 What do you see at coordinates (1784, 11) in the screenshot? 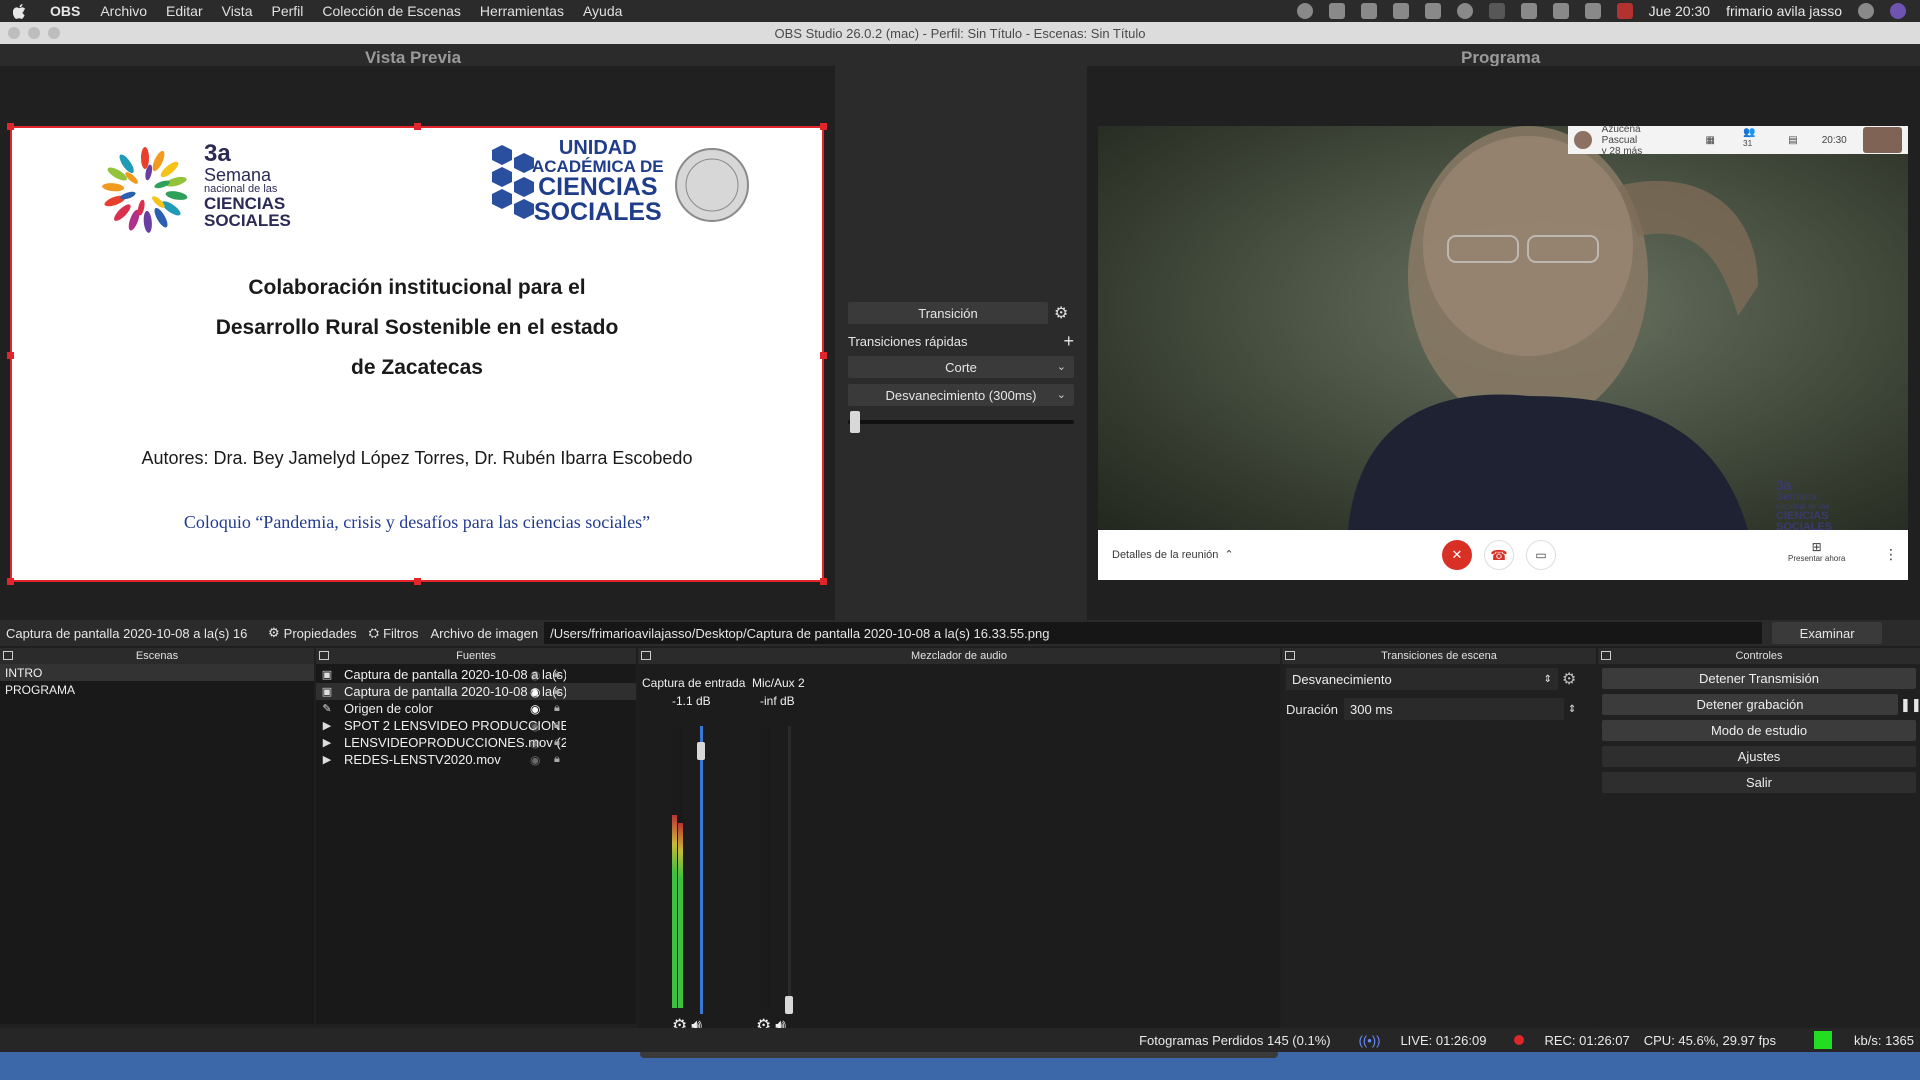
I see `menubar-user: frimario avila jasso` at bounding box center [1784, 11].